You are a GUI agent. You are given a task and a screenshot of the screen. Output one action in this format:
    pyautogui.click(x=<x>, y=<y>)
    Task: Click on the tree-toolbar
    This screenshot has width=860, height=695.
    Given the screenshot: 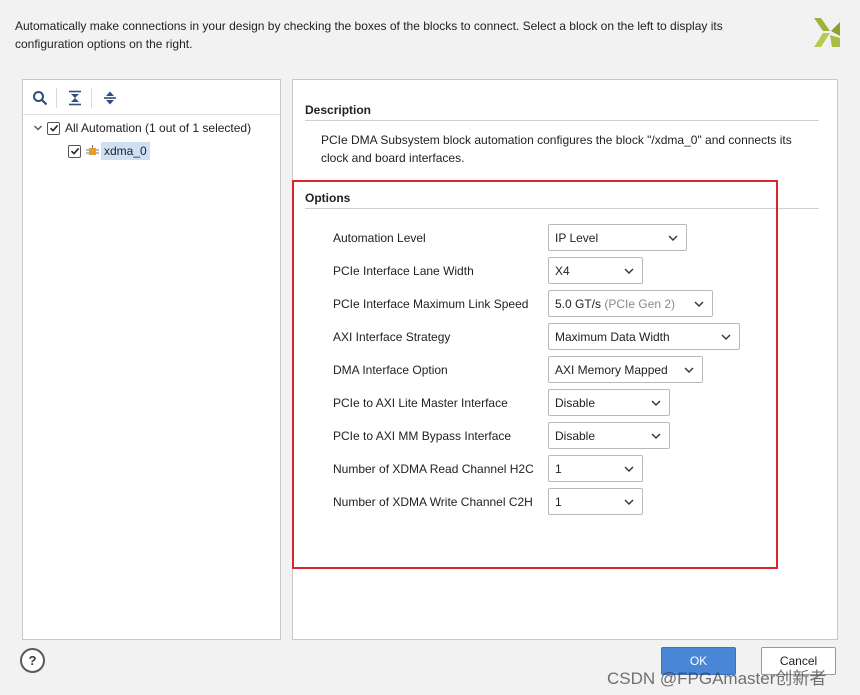 What is the action you would take?
    pyautogui.click(x=151, y=97)
    